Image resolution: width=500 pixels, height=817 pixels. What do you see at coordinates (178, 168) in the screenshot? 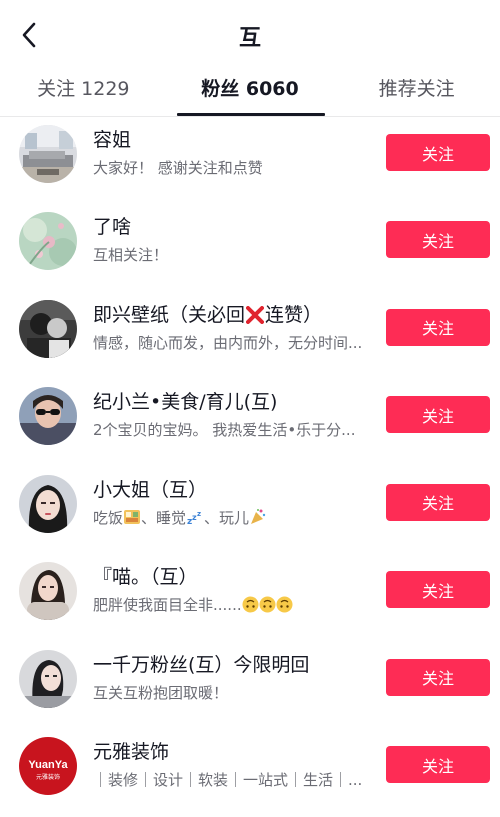
I see `user-desc: 大家好！ 感谢关注和点赞` at bounding box center [178, 168].